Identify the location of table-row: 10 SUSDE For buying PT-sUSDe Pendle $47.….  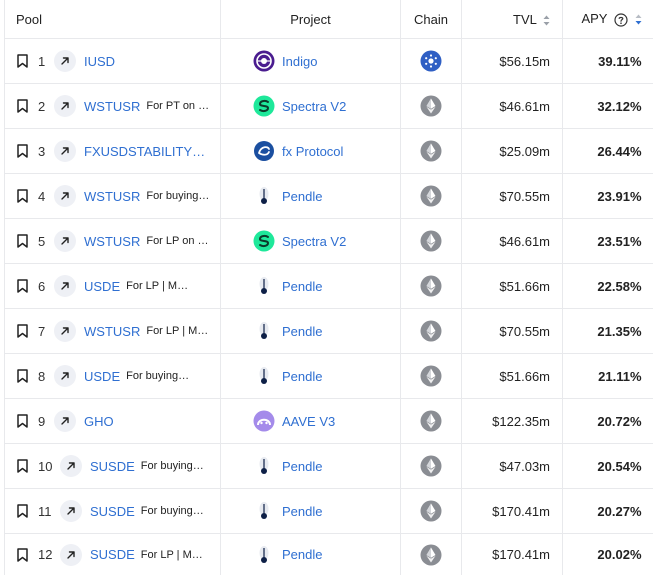
(328, 466).